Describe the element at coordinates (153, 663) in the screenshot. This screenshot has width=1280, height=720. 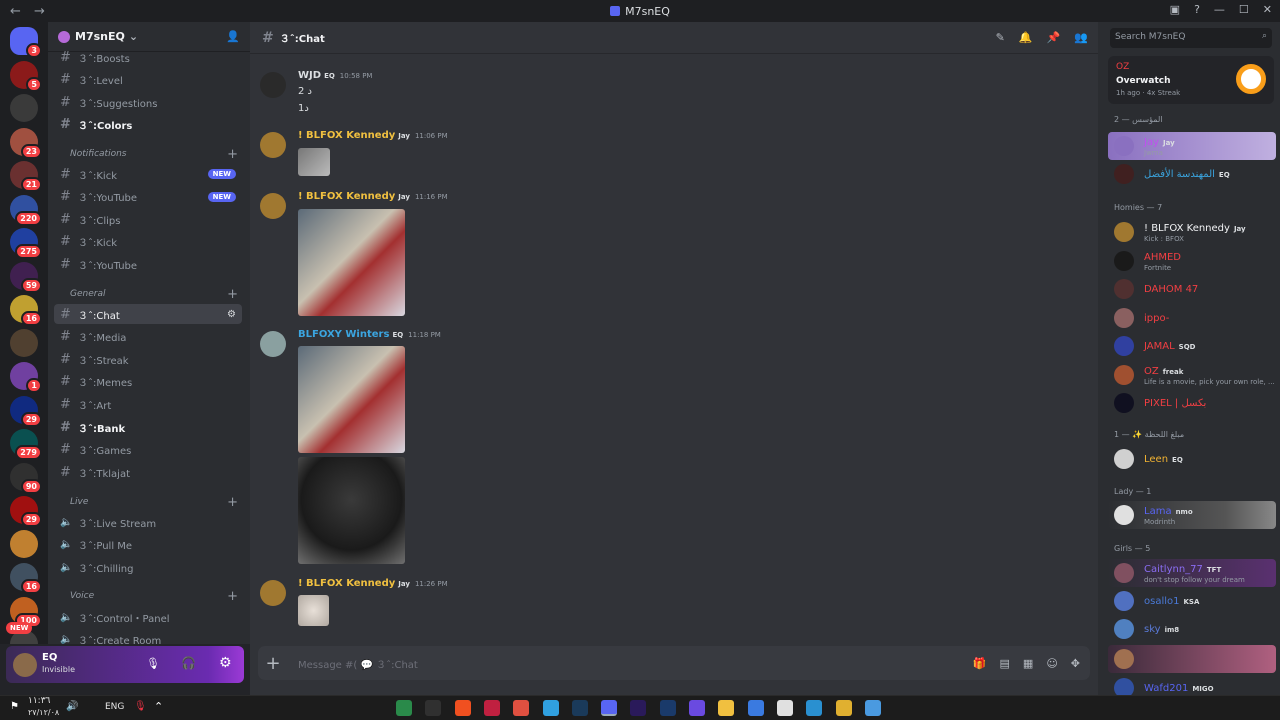
I see `microphone-icon: 🎙` at that location.